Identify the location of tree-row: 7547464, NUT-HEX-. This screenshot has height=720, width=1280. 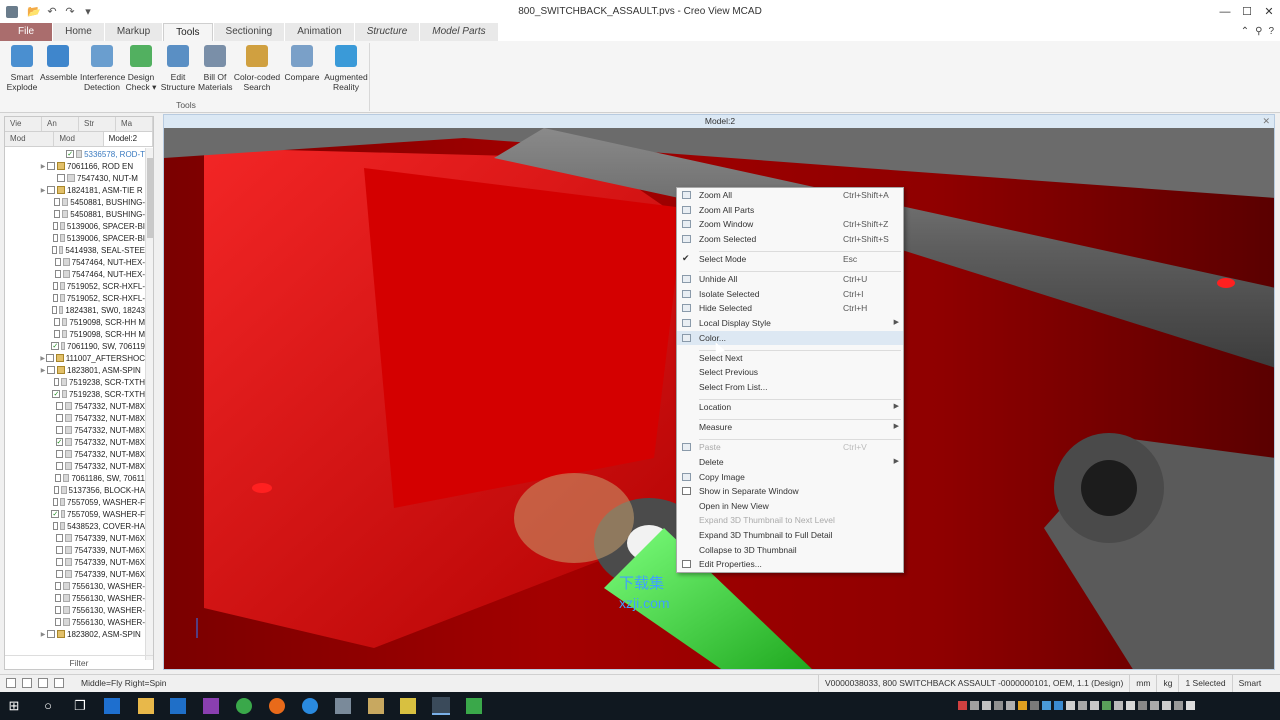
(75, 274).